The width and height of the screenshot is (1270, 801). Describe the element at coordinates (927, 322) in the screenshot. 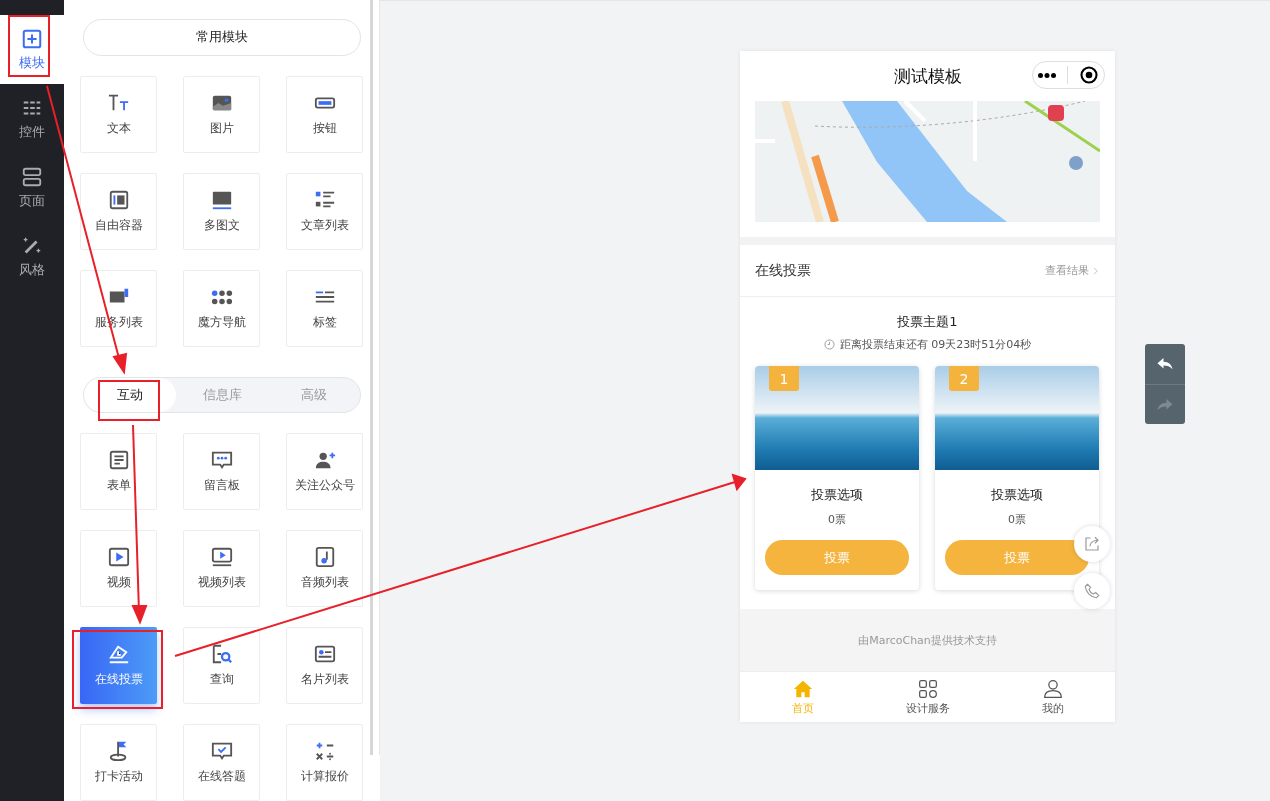

I see `vote-topic: 投票主题1` at that location.